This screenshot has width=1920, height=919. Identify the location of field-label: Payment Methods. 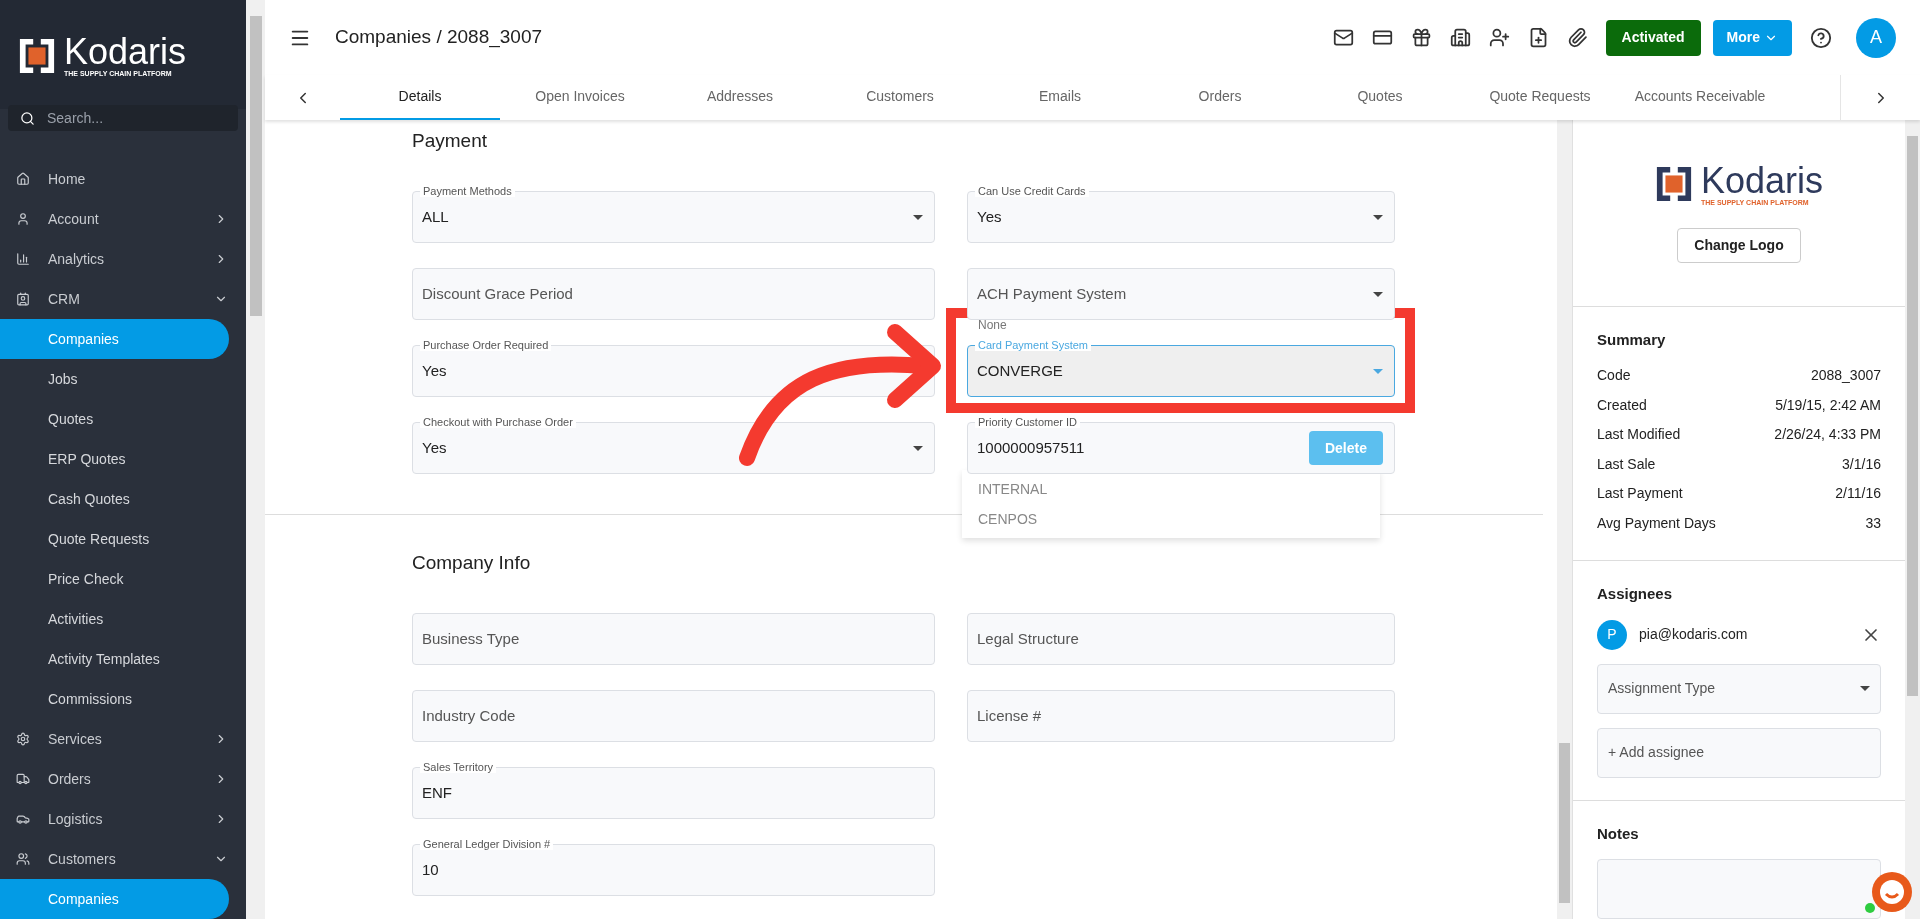
(467, 191).